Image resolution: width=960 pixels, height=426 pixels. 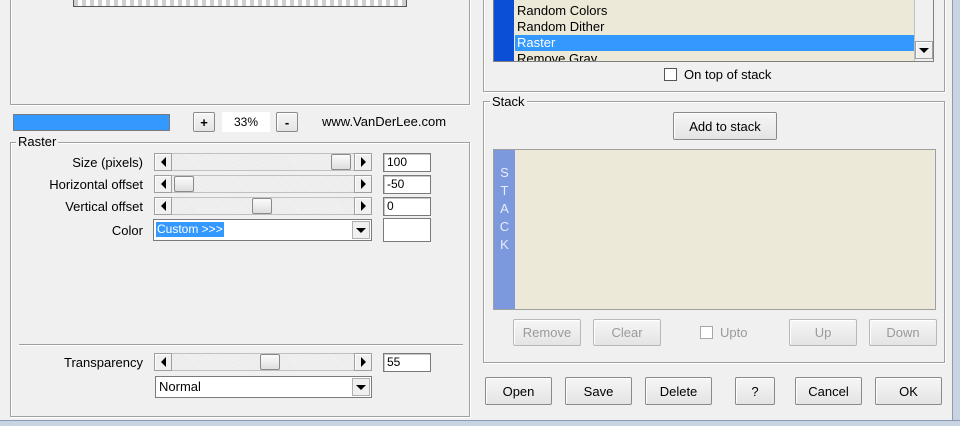 What do you see at coordinates (734, 332) in the screenshot?
I see `upto-label: Upto` at bounding box center [734, 332].